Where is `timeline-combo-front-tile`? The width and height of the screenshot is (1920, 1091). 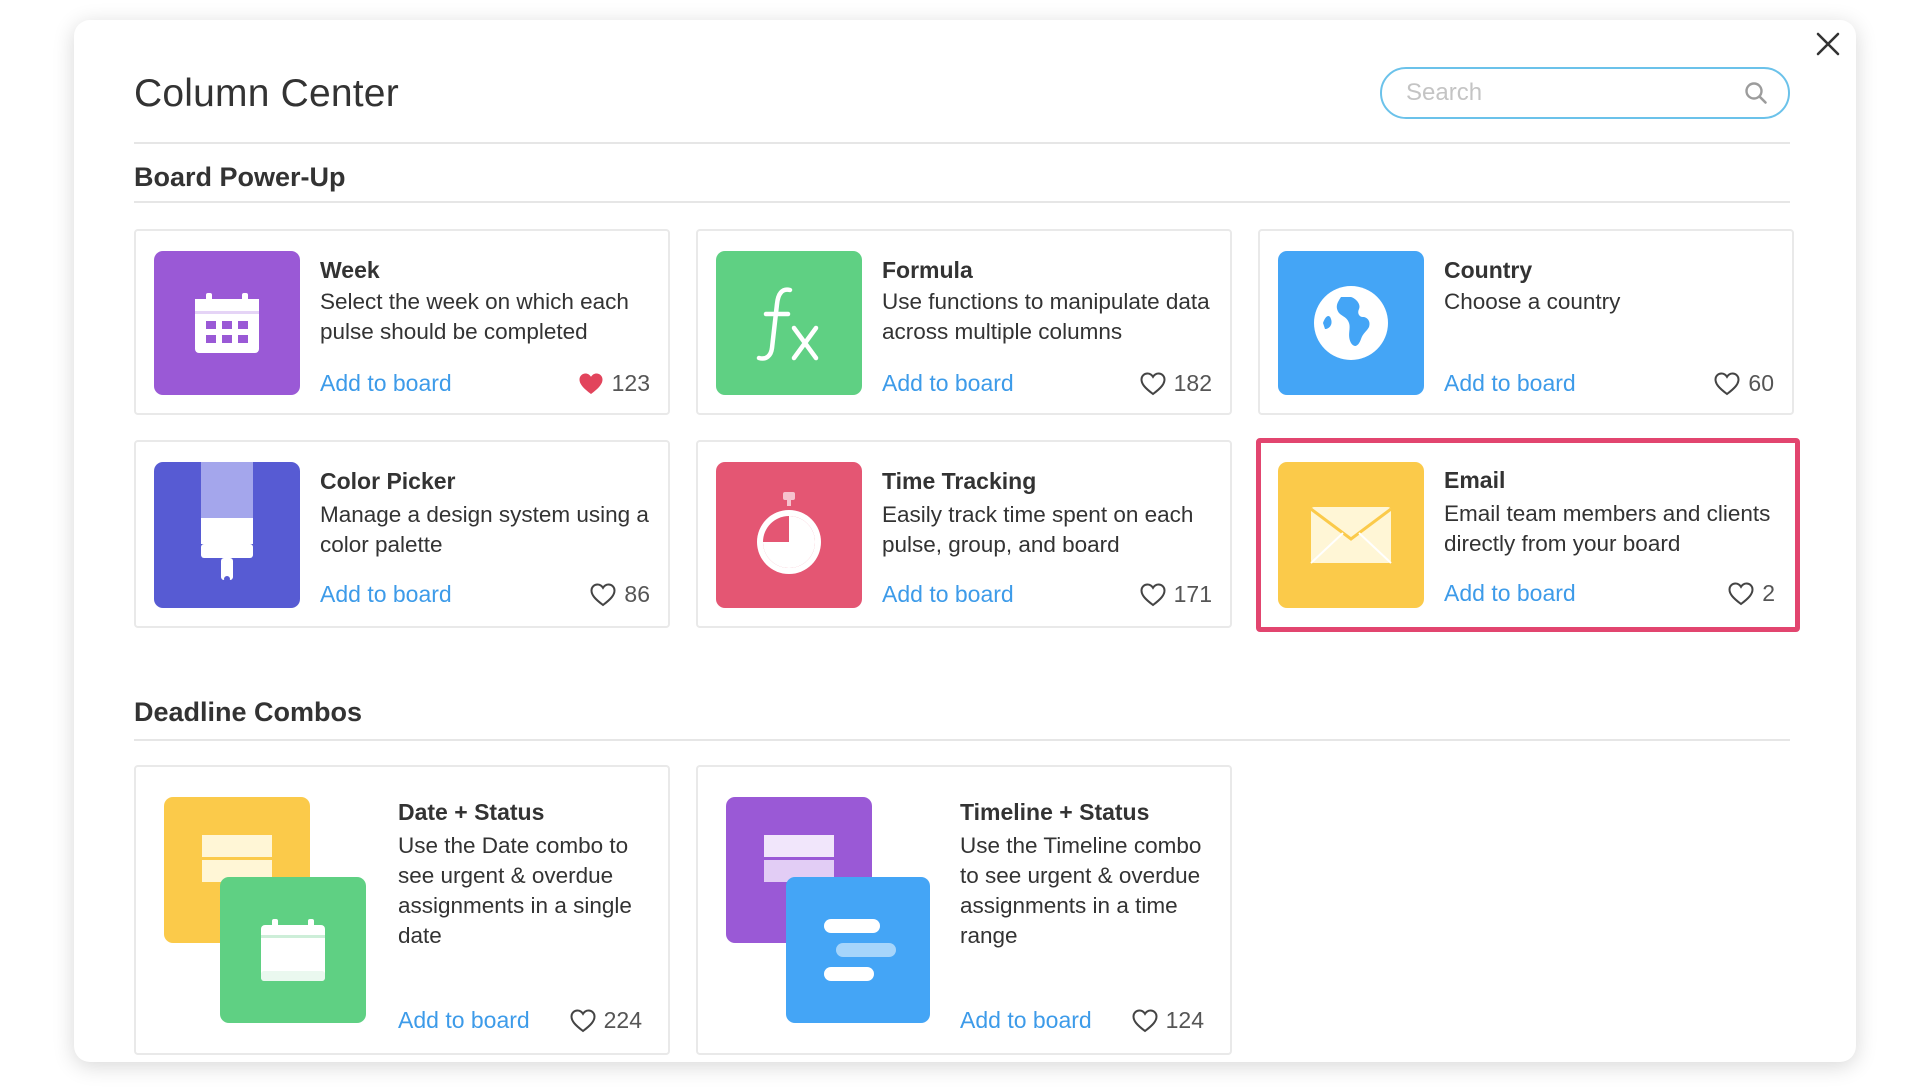
timeline-combo-front-tile is located at coordinates (858, 950).